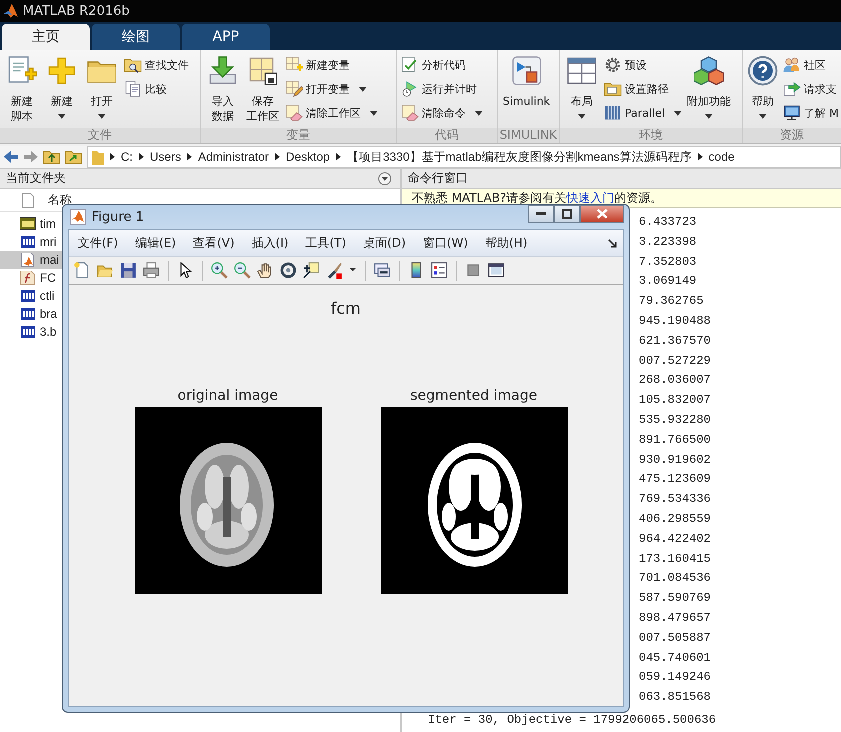 The height and width of the screenshot is (732, 841). What do you see at coordinates (156, 65) in the screenshot?
I see `ribbon-button: 查找文件` at bounding box center [156, 65].